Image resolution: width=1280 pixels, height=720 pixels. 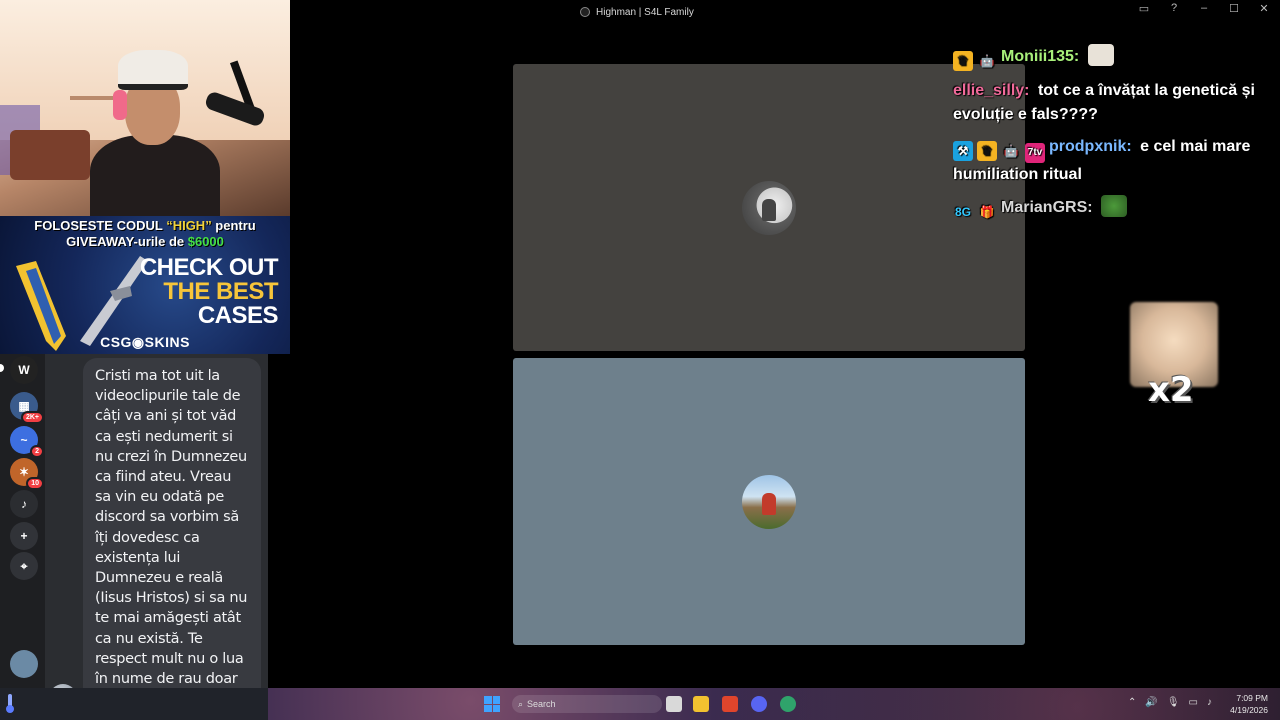 What do you see at coordinates (730, 704) in the screenshot?
I see `brave-browser-icon` at bounding box center [730, 704].